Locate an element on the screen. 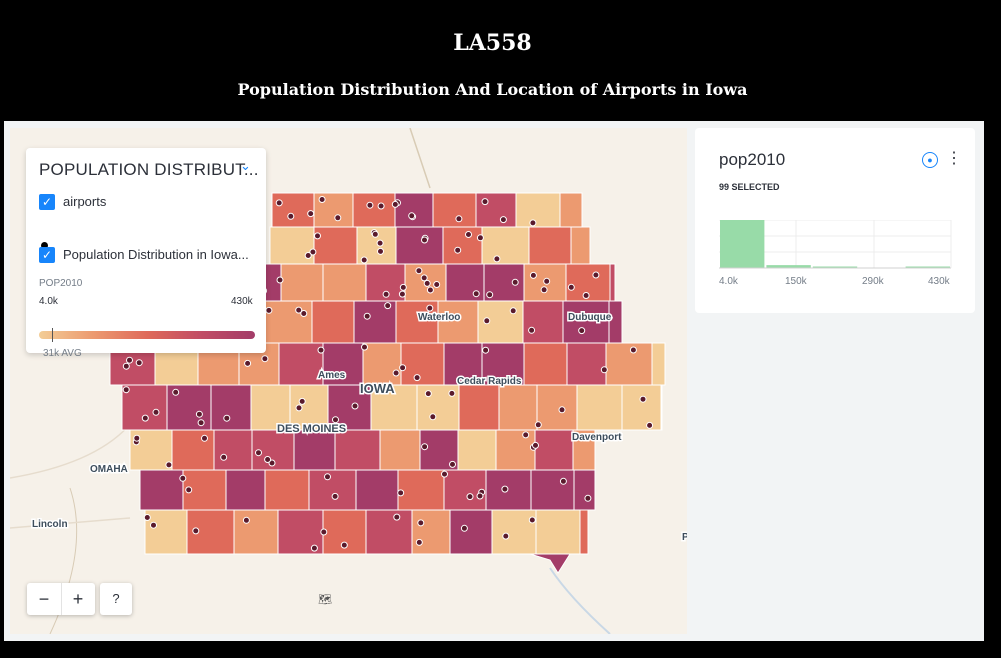 This screenshot has width=1001, height=658. airports-layer-checkbox: ✓ is located at coordinates (47, 202).